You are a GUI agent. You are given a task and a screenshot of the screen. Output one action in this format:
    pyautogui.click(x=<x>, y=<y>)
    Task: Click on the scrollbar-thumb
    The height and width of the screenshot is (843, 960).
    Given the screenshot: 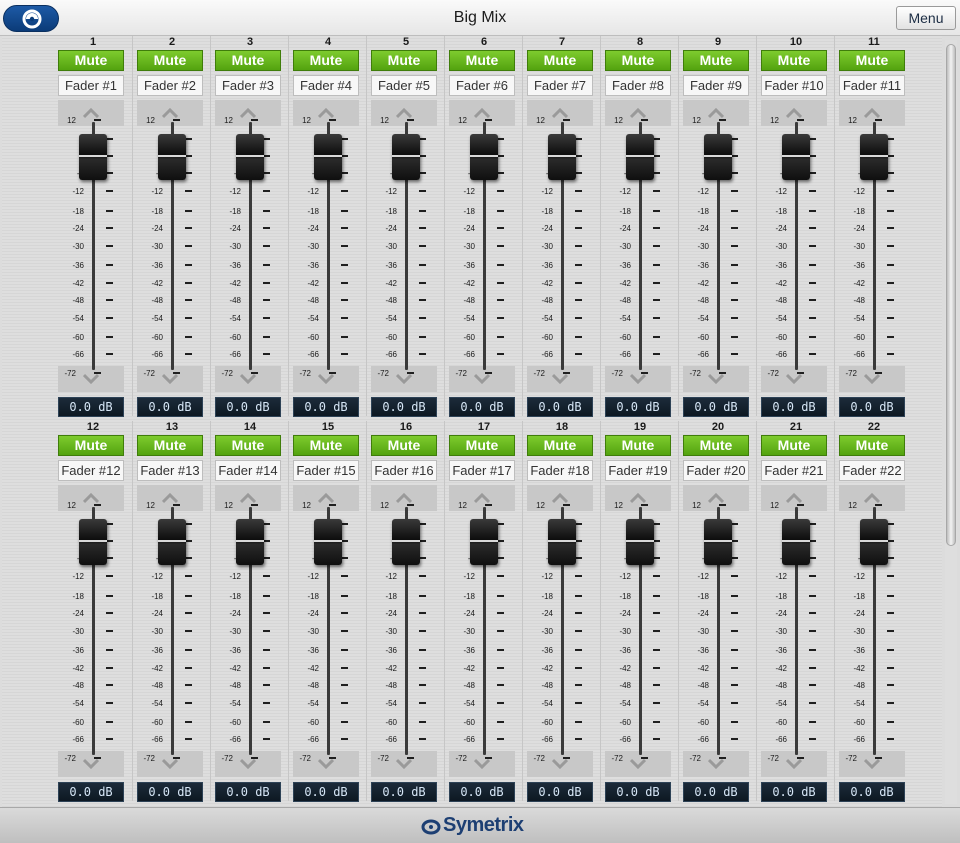 What is the action you would take?
    pyautogui.click(x=951, y=295)
    